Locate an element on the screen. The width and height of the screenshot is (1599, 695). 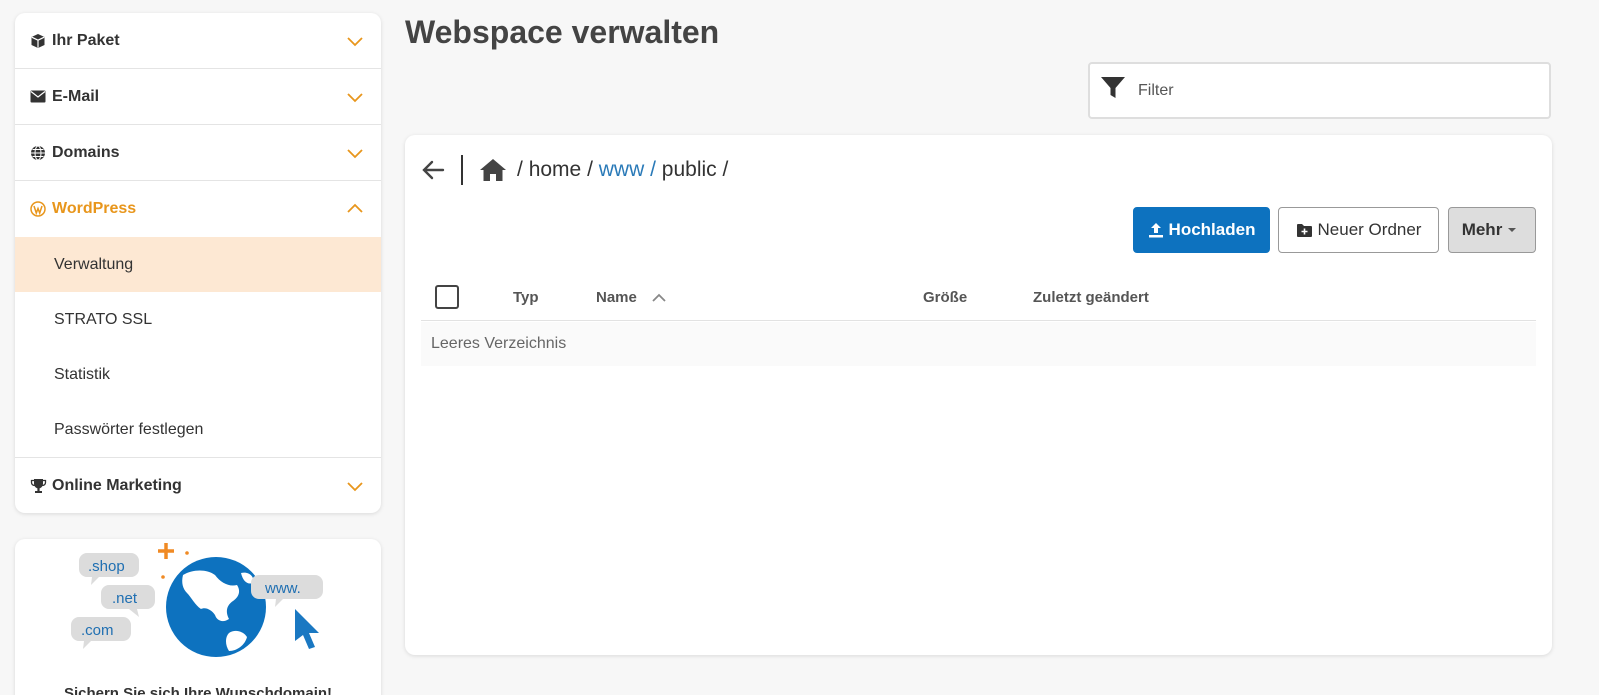
path-bar: / home / www / public / is located at coordinates (574, 170).